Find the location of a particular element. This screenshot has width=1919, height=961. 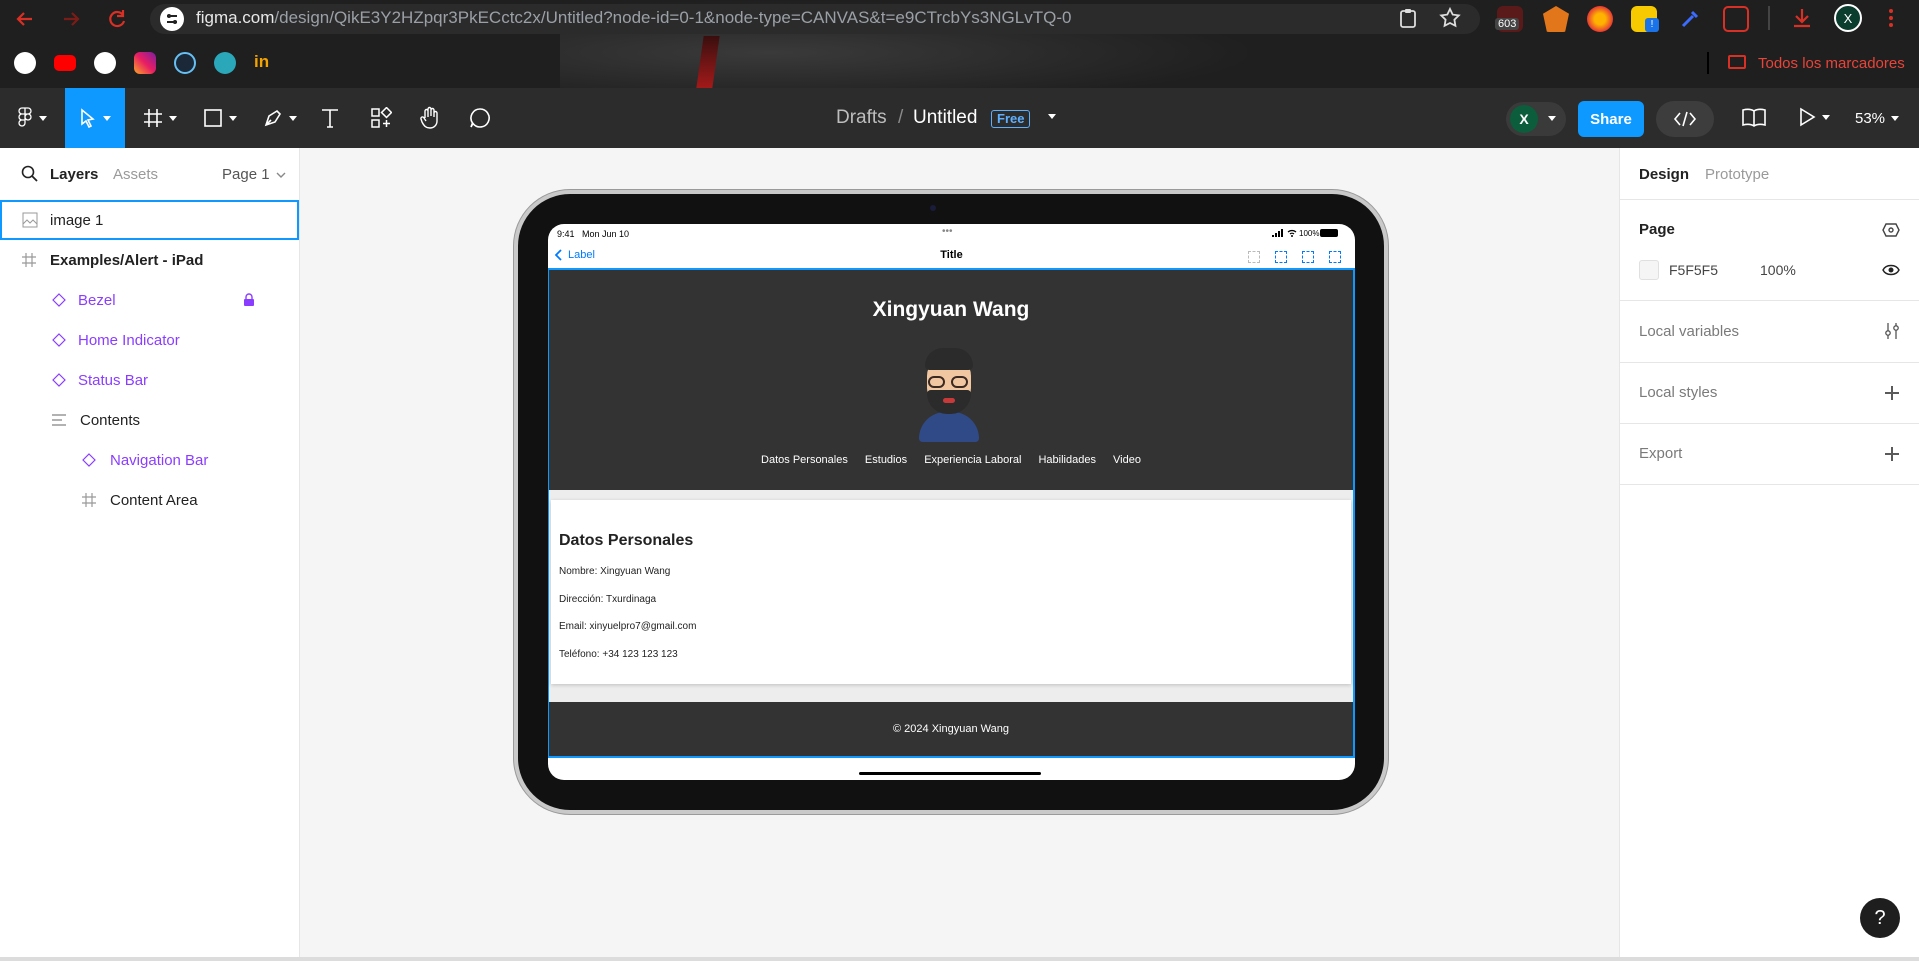

plan-badge: Free is located at coordinates (1011, 119).